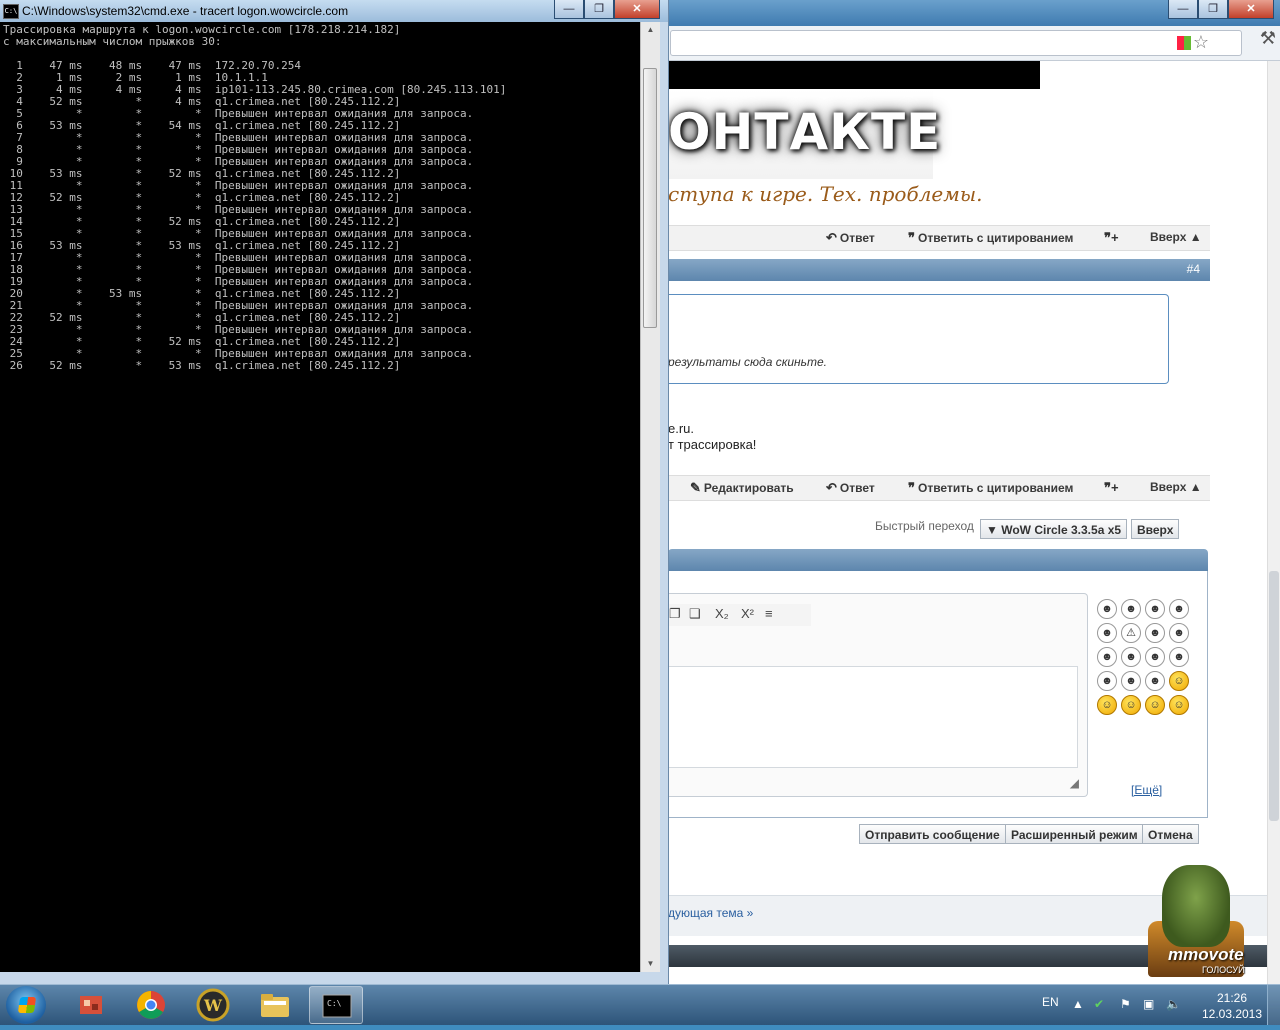  I want to click on address-bar: ☆, so click(956, 43).